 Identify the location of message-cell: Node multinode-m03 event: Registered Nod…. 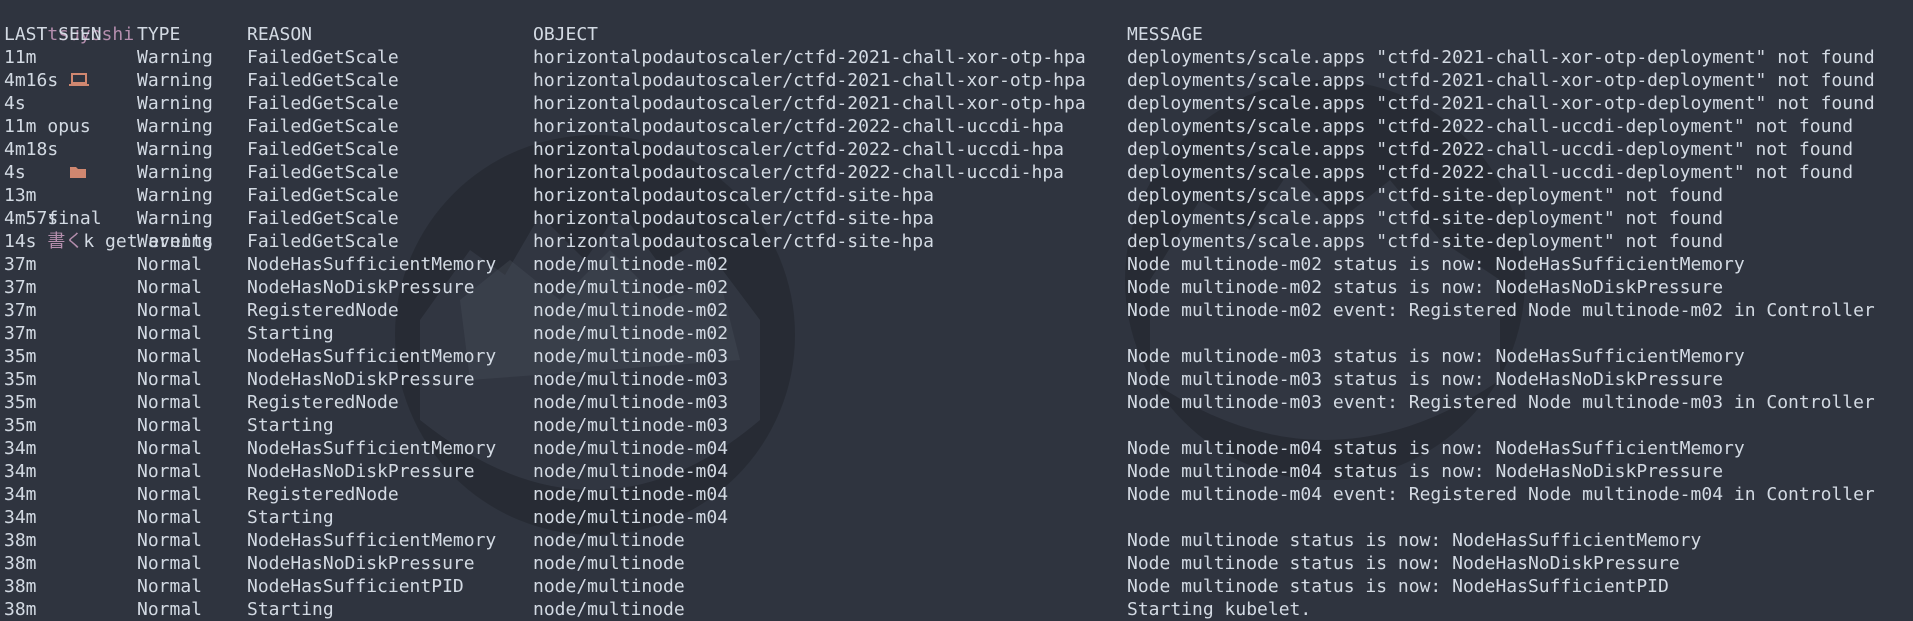
(1501, 402).